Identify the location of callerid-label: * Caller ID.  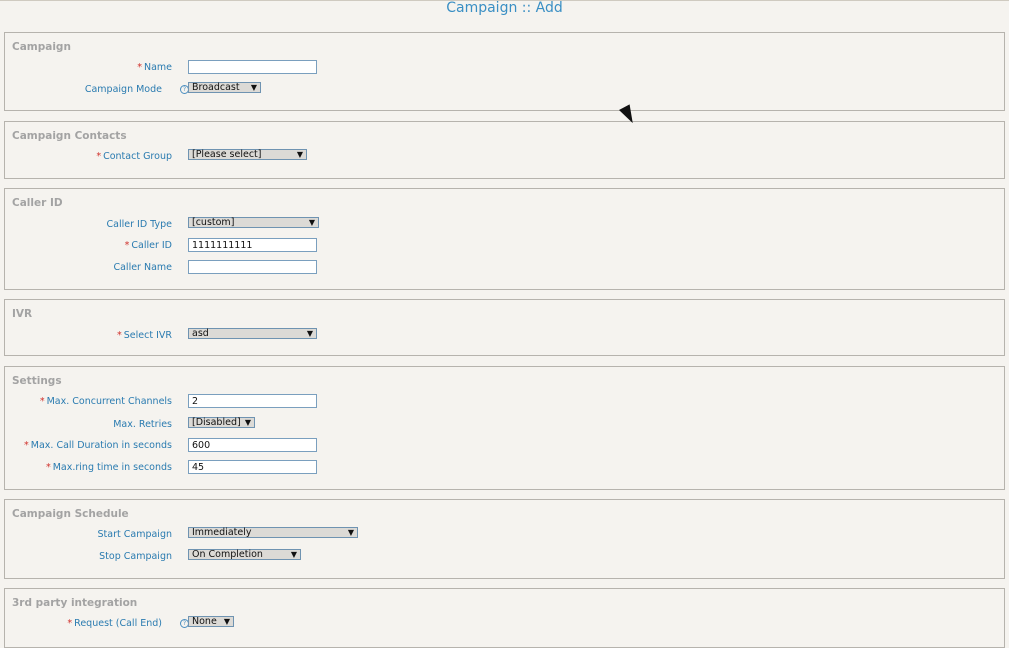
(148, 245).